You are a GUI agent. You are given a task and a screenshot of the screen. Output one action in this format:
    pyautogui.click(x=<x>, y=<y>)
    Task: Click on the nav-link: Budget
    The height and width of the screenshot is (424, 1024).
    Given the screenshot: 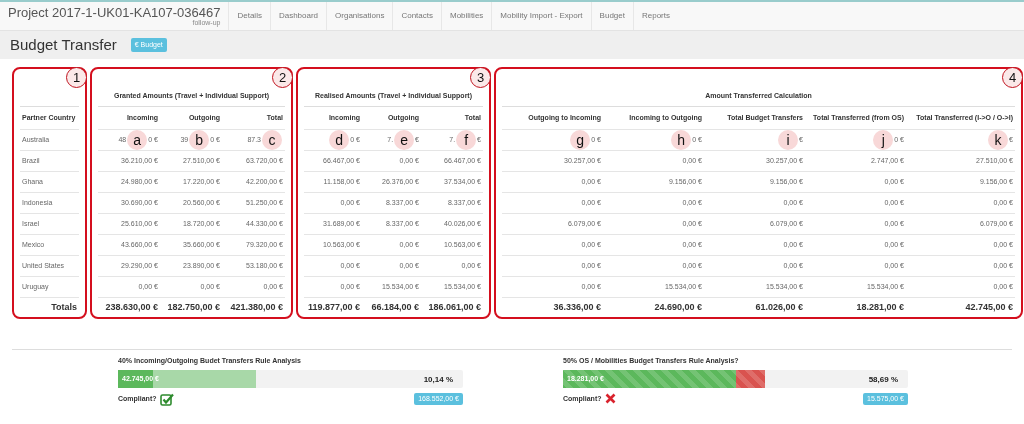 What is the action you would take?
    pyautogui.click(x=611, y=16)
    